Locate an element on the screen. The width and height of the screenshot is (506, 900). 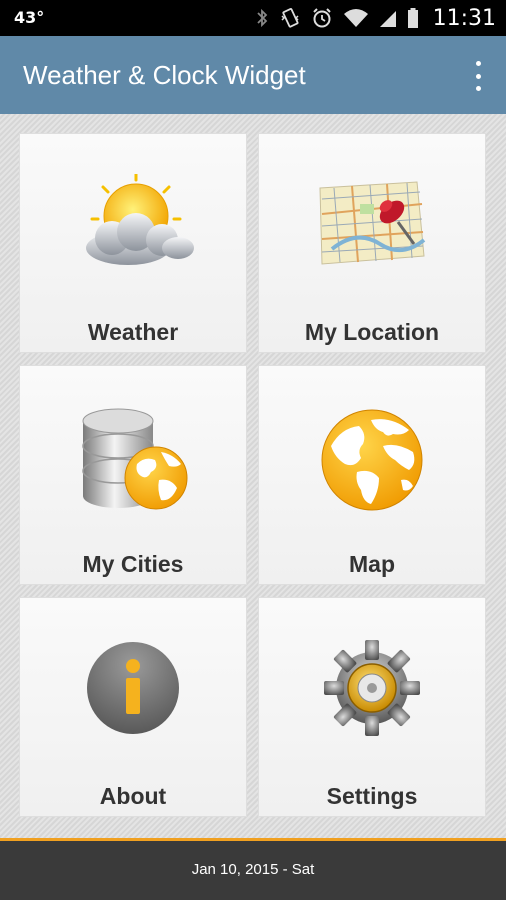
battery-icon is located at coordinates (413, 18).